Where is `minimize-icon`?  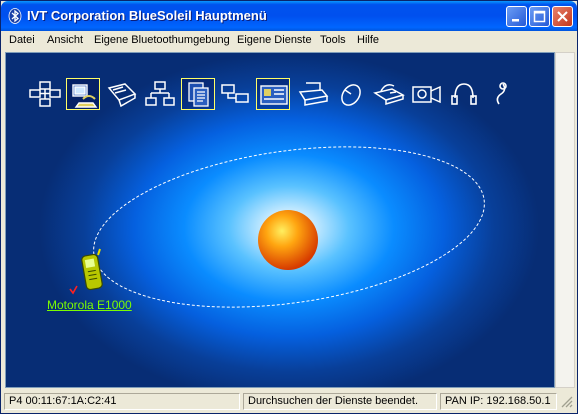 minimize-icon is located at coordinates (515, 20).